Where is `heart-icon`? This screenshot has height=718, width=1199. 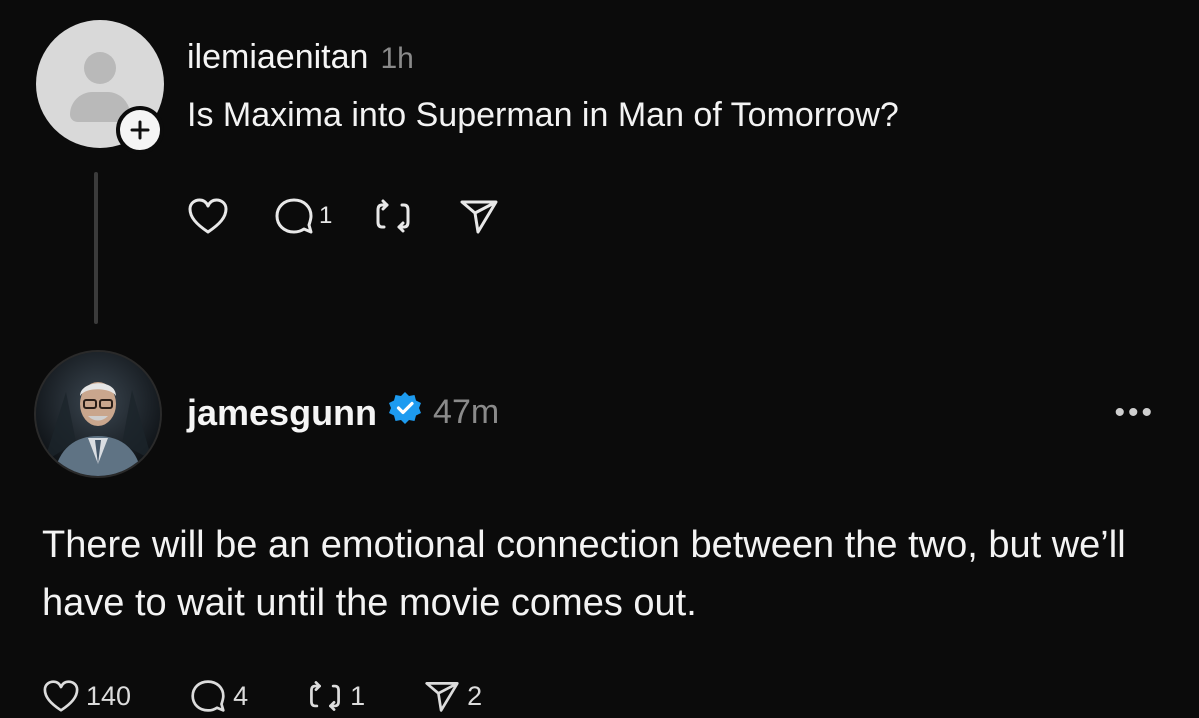 heart-icon is located at coordinates (208, 216).